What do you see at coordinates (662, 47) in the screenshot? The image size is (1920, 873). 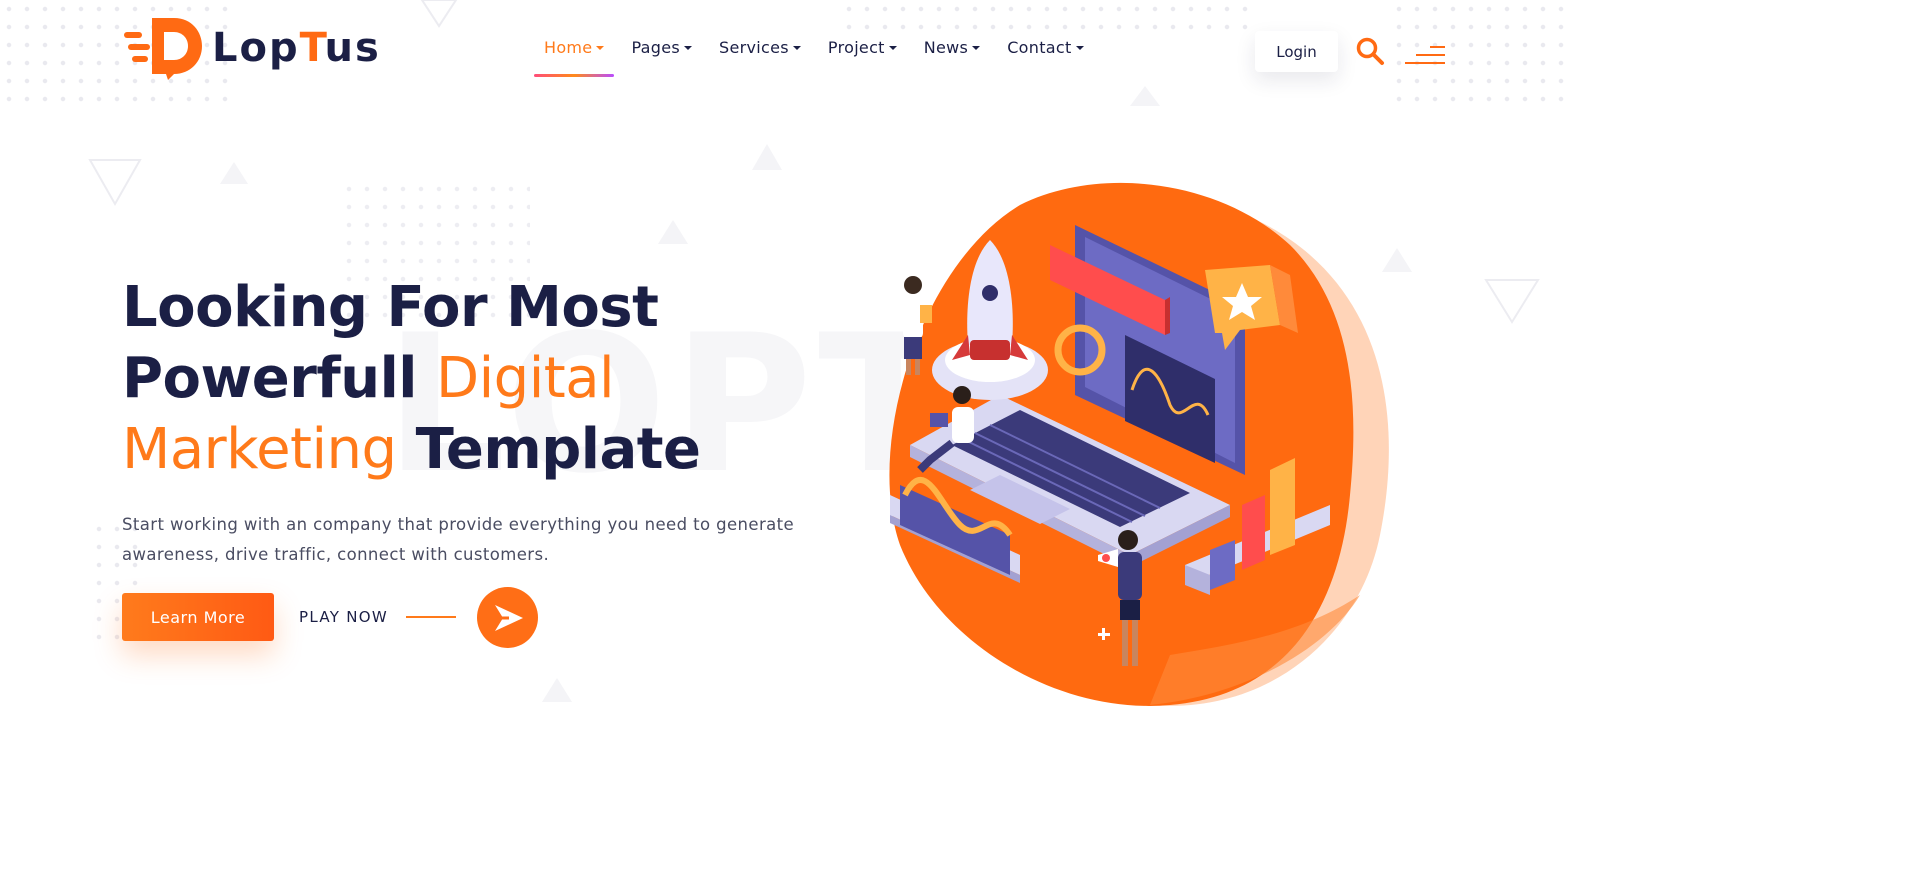 I see `nav-item-pages: Pages` at bounding box center [662, 47].